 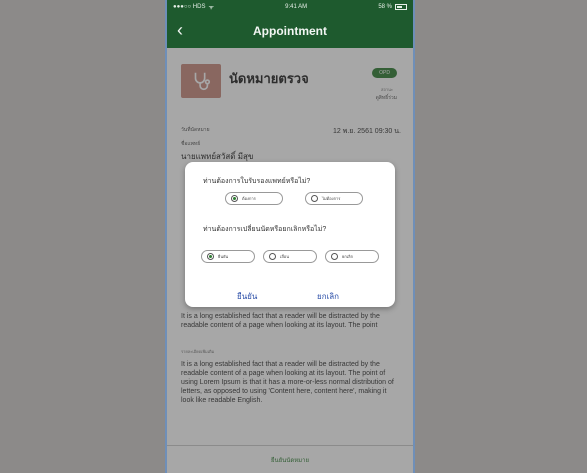 I want to click on option-label: เลื่อน, so click(x=284, y=256).